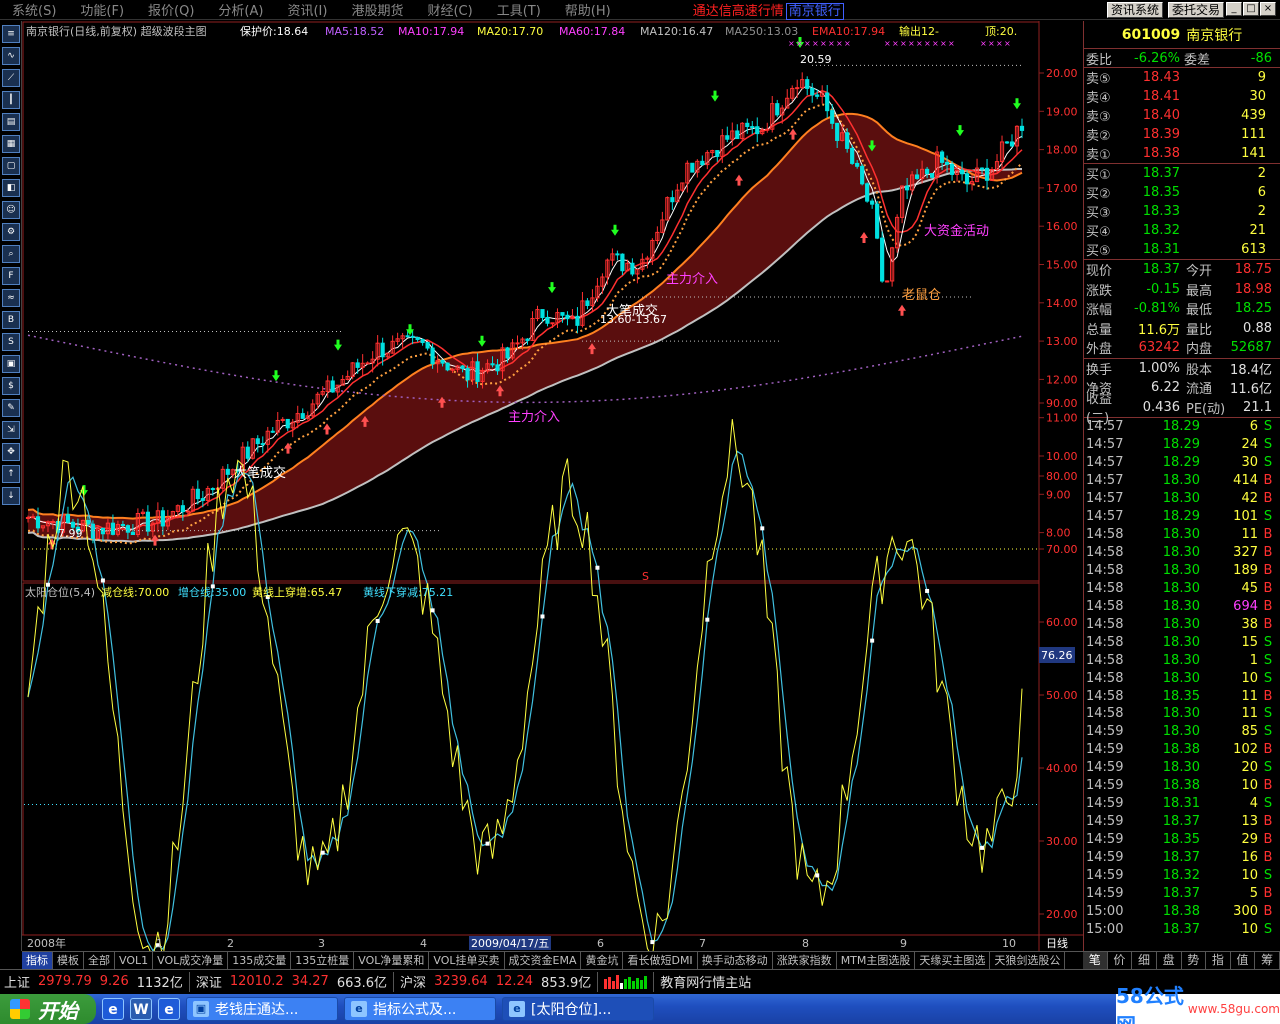 This screenshot has height=1024, width=1280. Describe the element at coordinates (1159, 368) in the screenshot. I see `fundamental-value: 1.00%` at that location.